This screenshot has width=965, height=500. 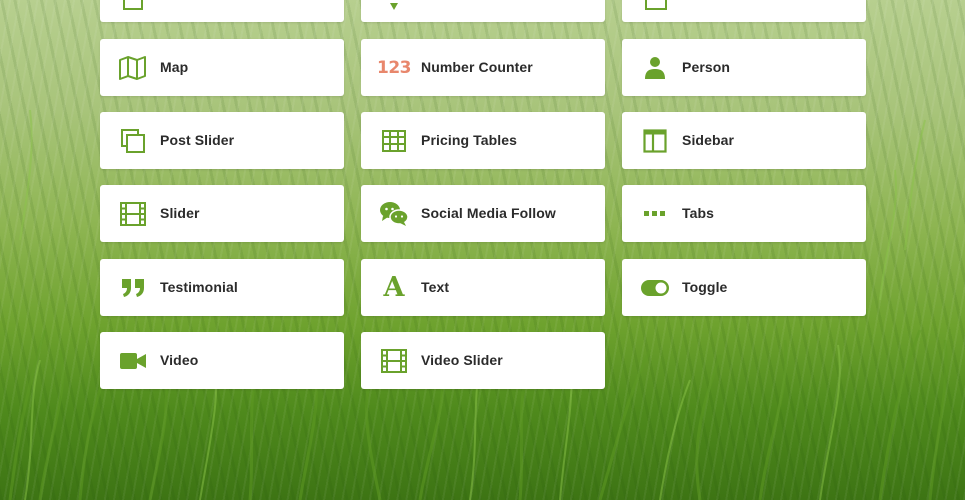 I want to click on chat-bubbles-icon, so click(x=394, y=214).